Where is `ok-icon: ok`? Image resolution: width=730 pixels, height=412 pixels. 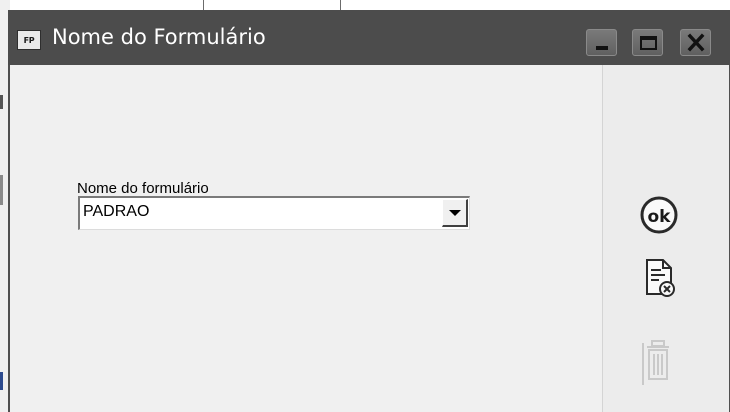
ok-icon: ok is located at coordinates (660, 217).